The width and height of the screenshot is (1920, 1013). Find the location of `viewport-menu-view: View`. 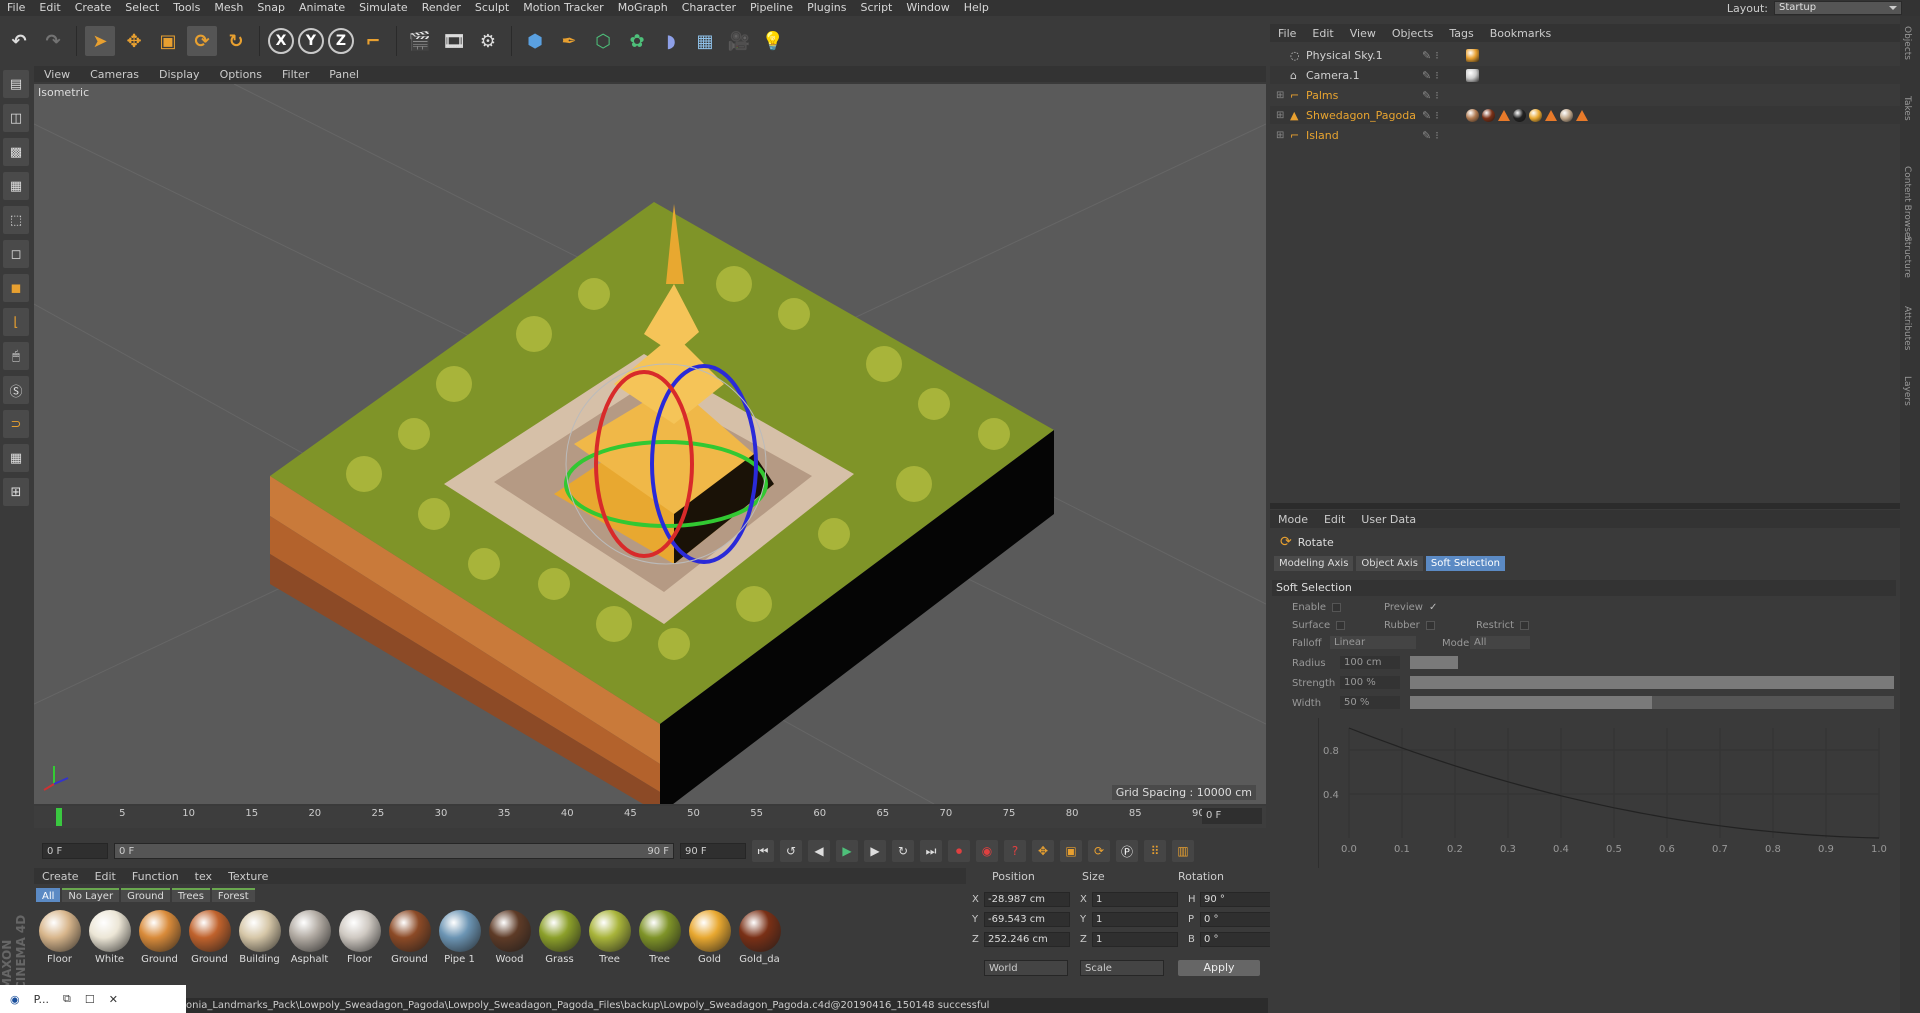

viewport-menu-view: View is located at coordinates (57, 74).